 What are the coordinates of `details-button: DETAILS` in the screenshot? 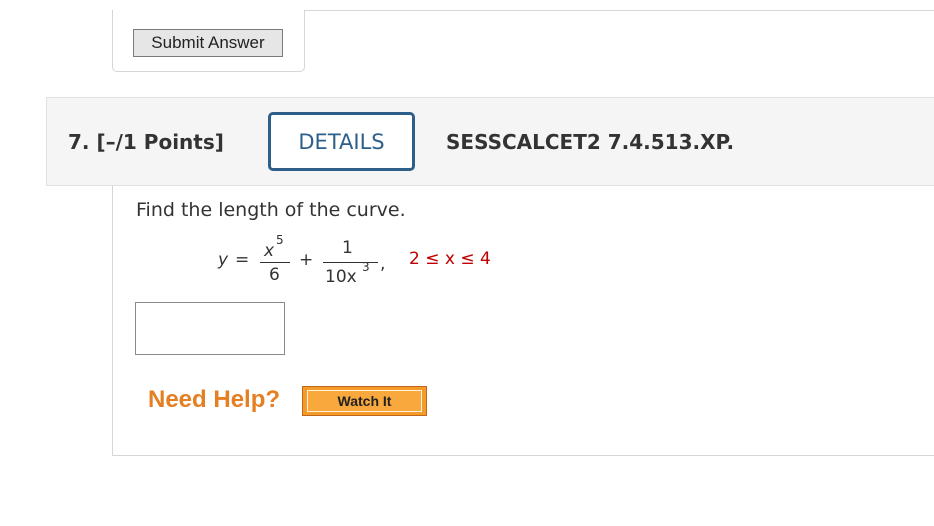 It's located at (341, 141).